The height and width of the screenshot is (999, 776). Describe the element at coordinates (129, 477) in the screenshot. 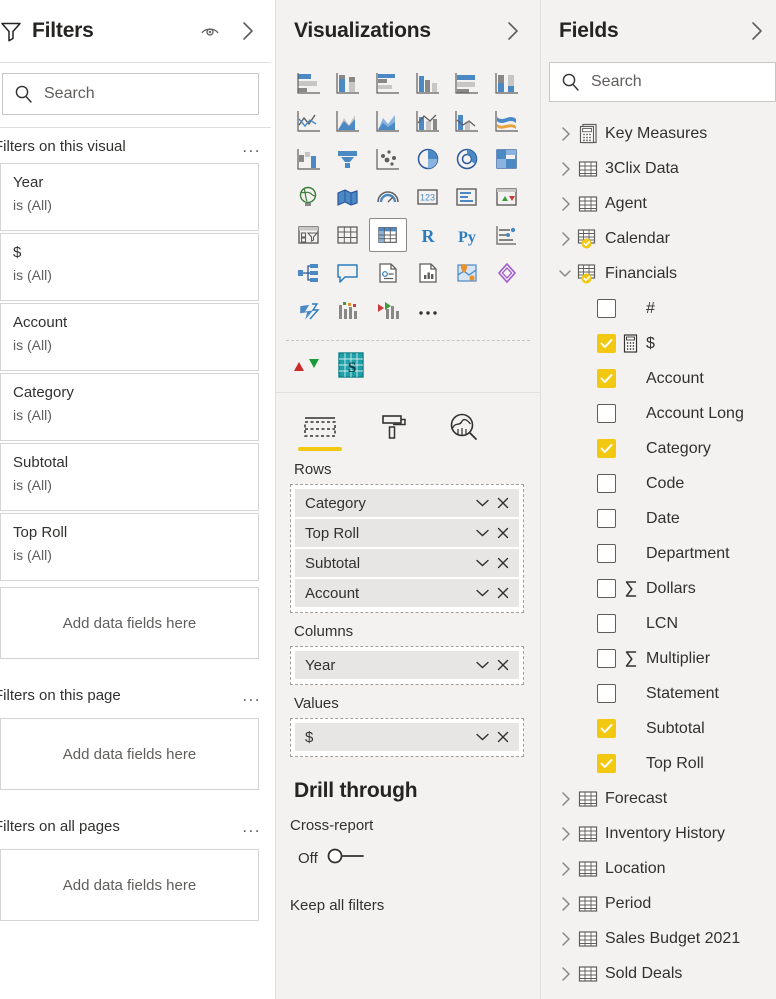

I see `filter-card: Subtotal is (All)` at that location.